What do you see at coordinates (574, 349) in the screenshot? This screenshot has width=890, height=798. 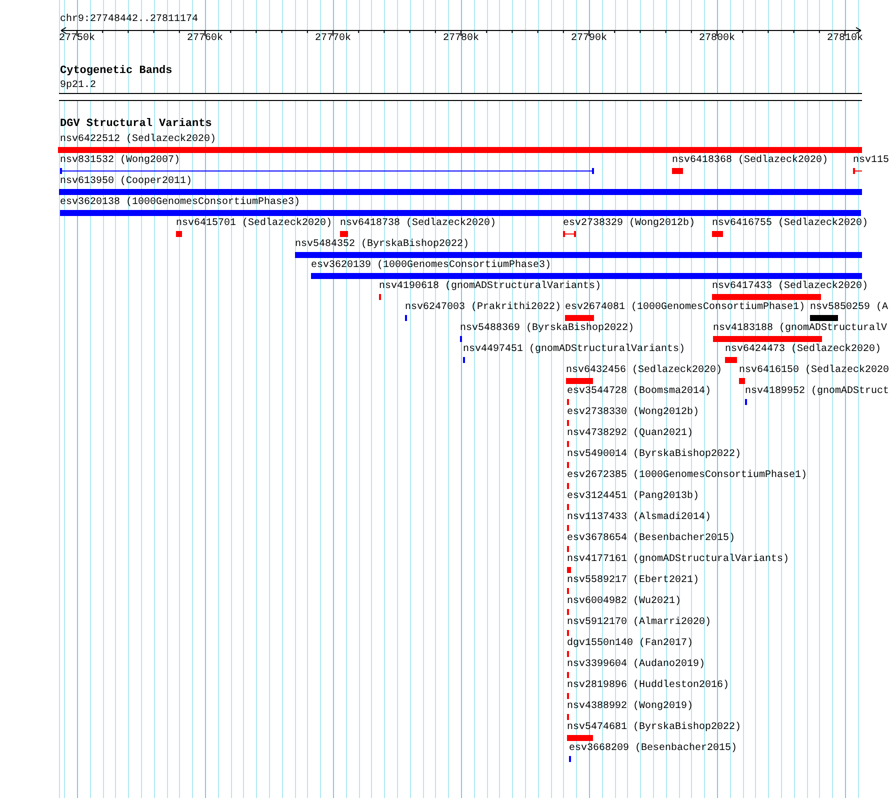 I see `feature-label: nsv4497451 (gnomADStructuralVariants)` at bounding box center [574, 349].